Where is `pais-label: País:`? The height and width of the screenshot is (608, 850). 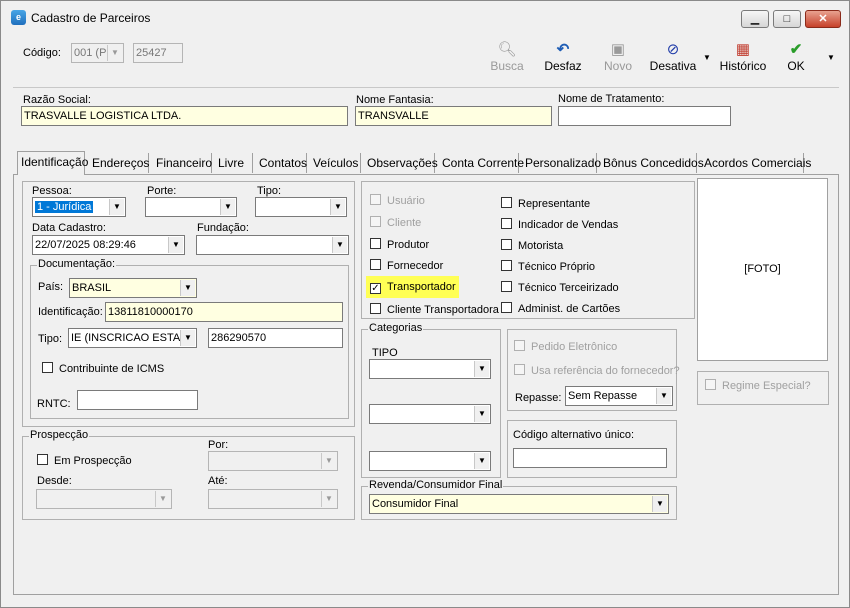
pais-label: País: is located at coordinates (51, 287).